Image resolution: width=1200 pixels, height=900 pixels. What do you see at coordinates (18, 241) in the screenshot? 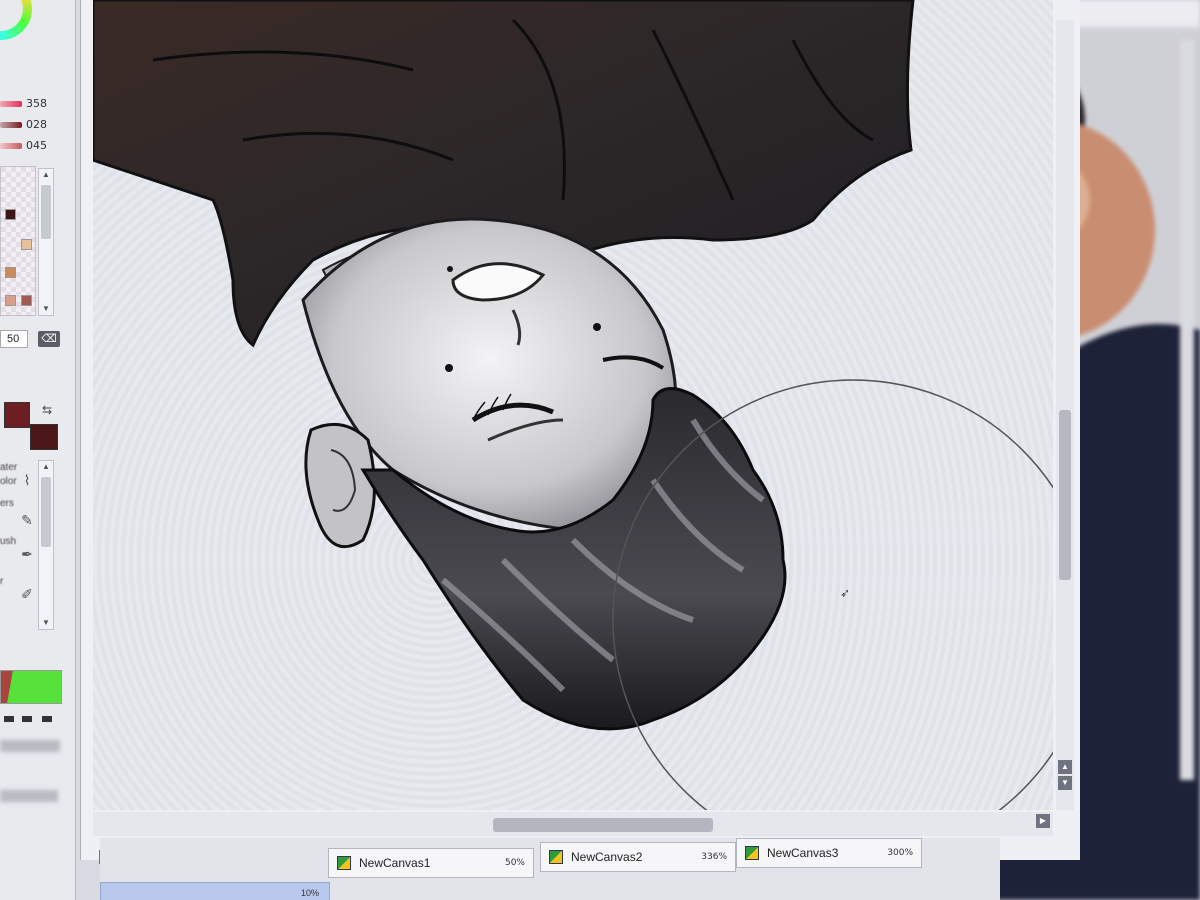
I see `color-palette` at bounding box center [18, 241].